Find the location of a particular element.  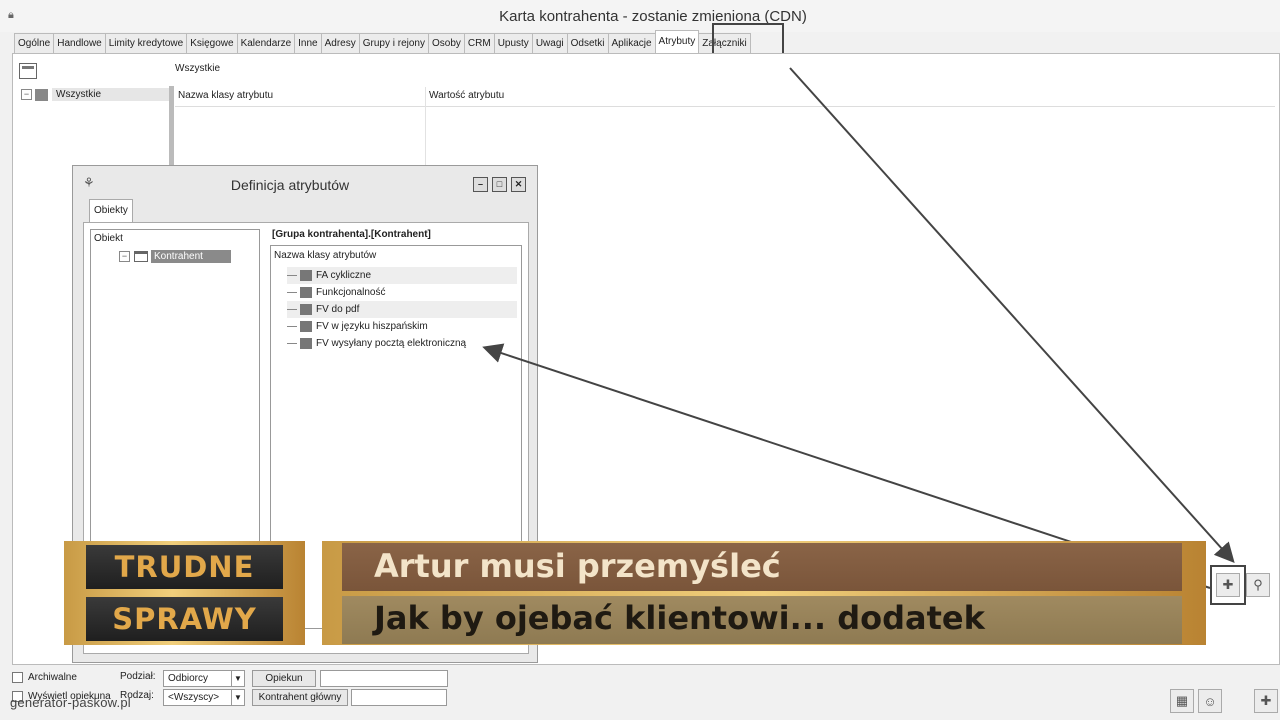

list-item: FV do pdf is located at coordinates (402, 309).